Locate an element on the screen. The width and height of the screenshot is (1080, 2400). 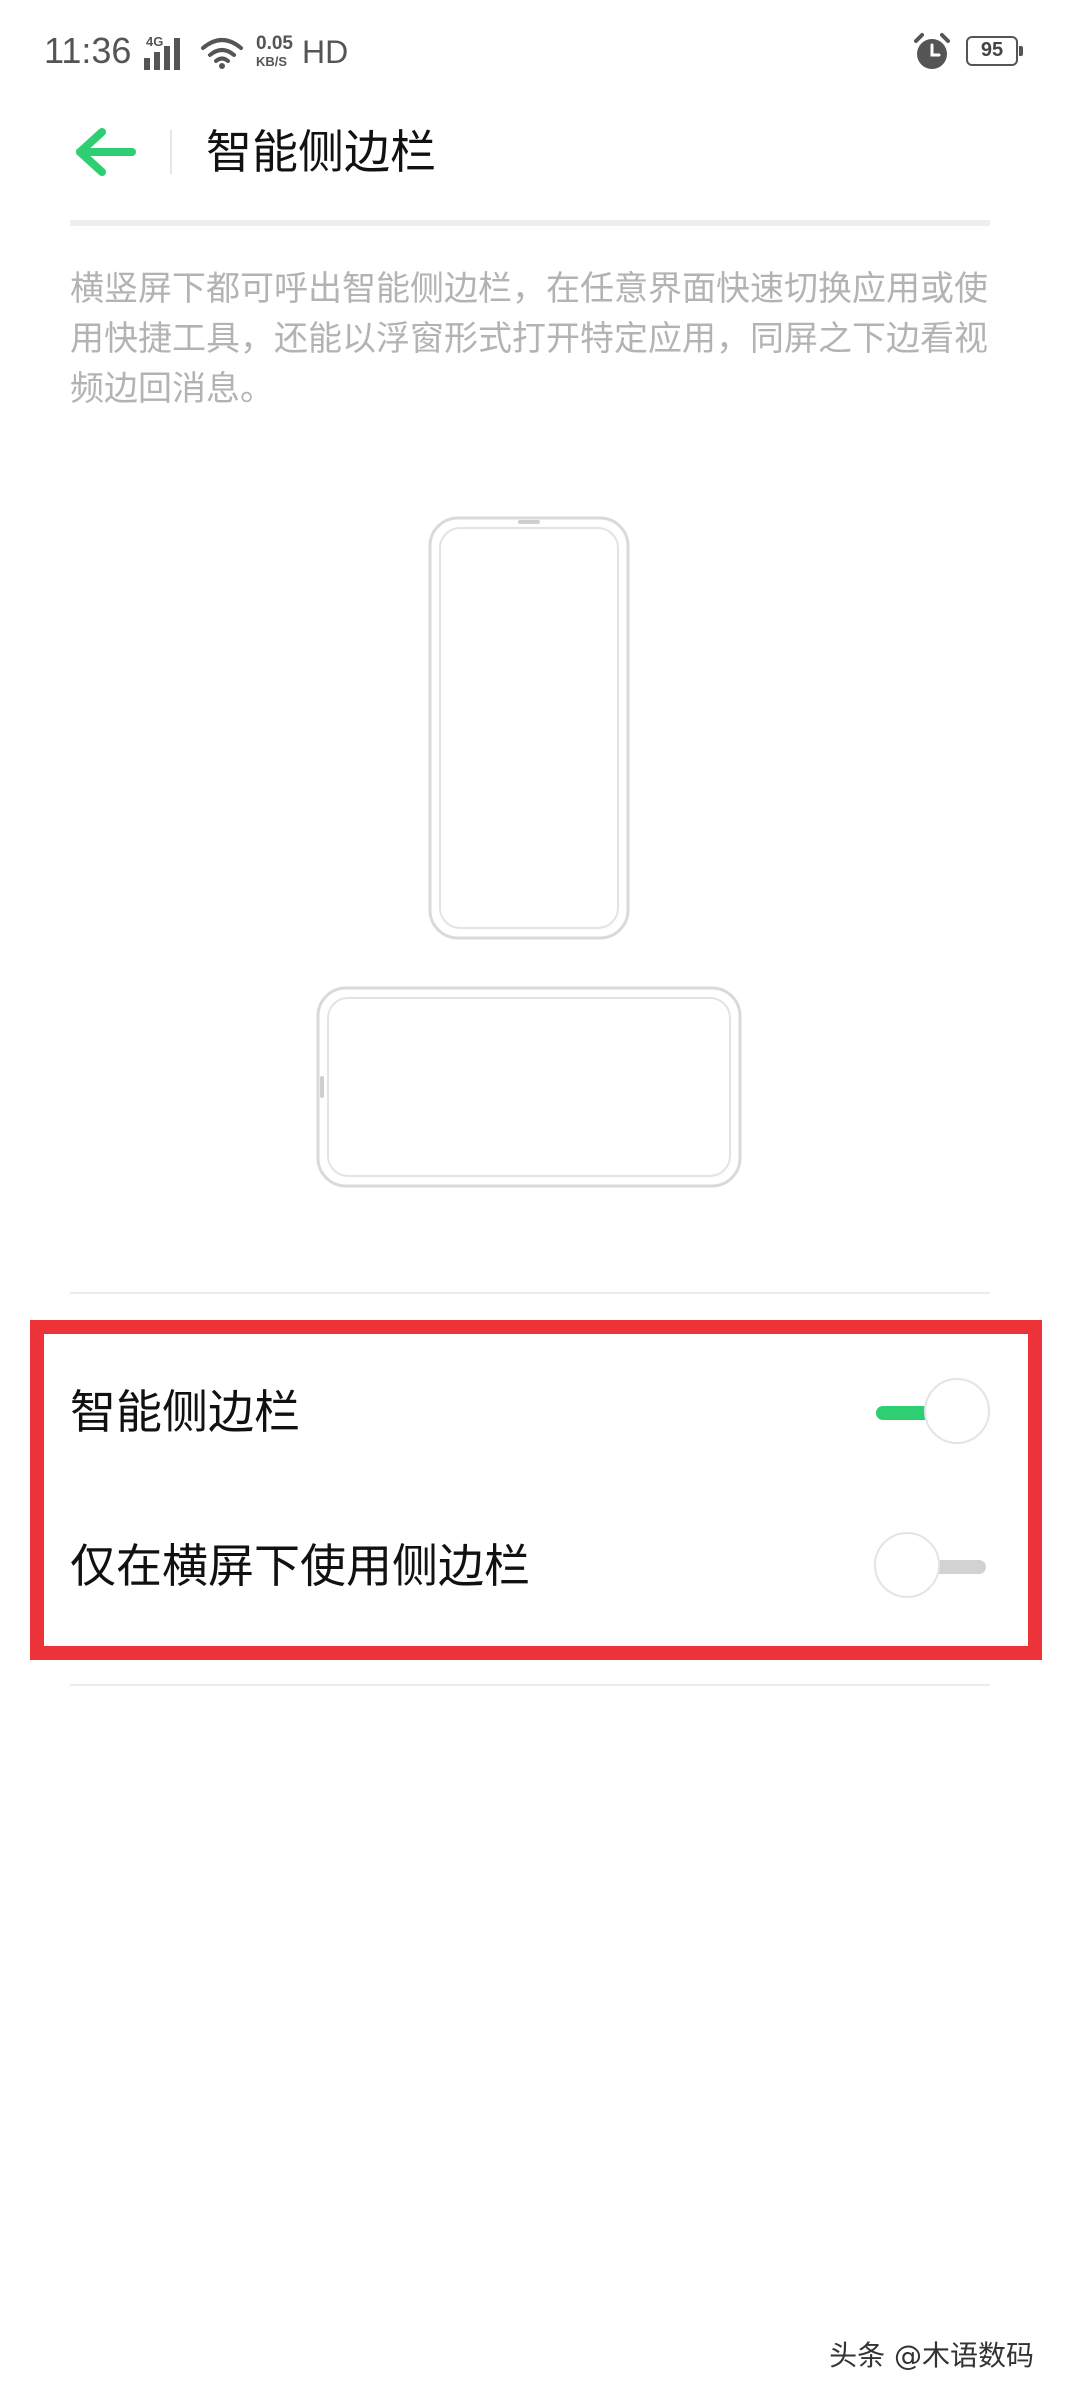
status-time: 11:36 is located at coordinates (88, 50).